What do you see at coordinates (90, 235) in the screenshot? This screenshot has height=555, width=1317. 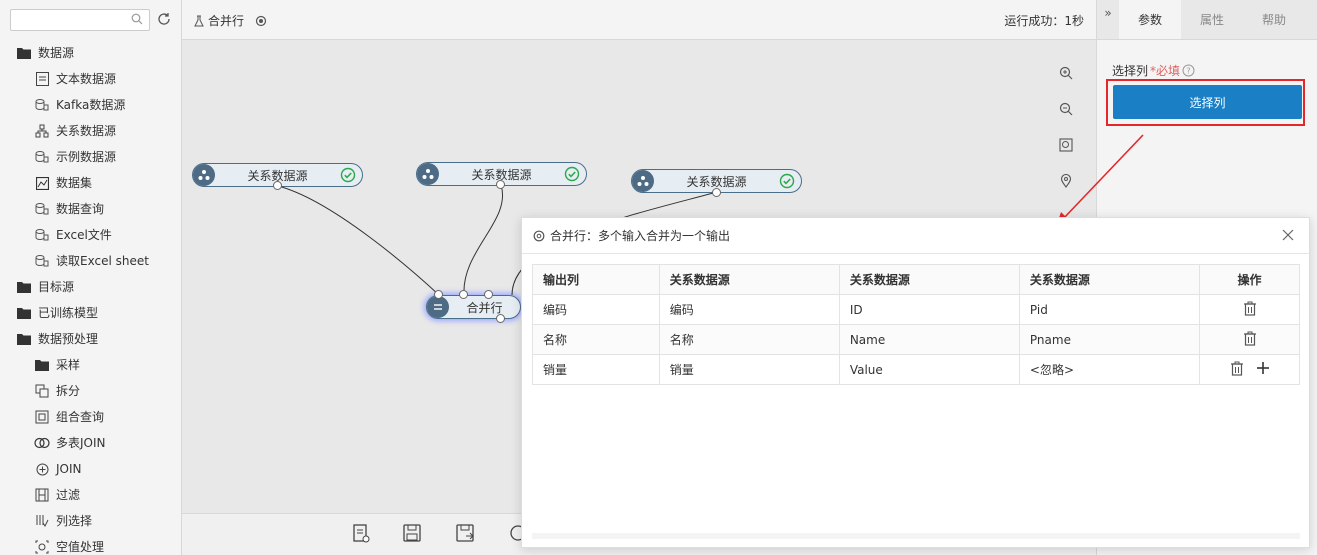 I see `sidebar-item: Excel文件` at bounding box center [90, 235].